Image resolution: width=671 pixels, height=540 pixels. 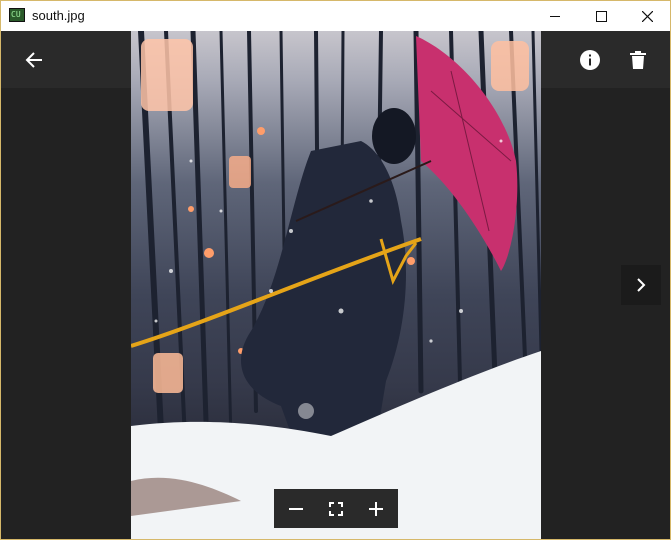 What do you see at coordinates (58, 15) in the screenshot?
I see `window-title: south.jpg` at bounding box center [58, 15].